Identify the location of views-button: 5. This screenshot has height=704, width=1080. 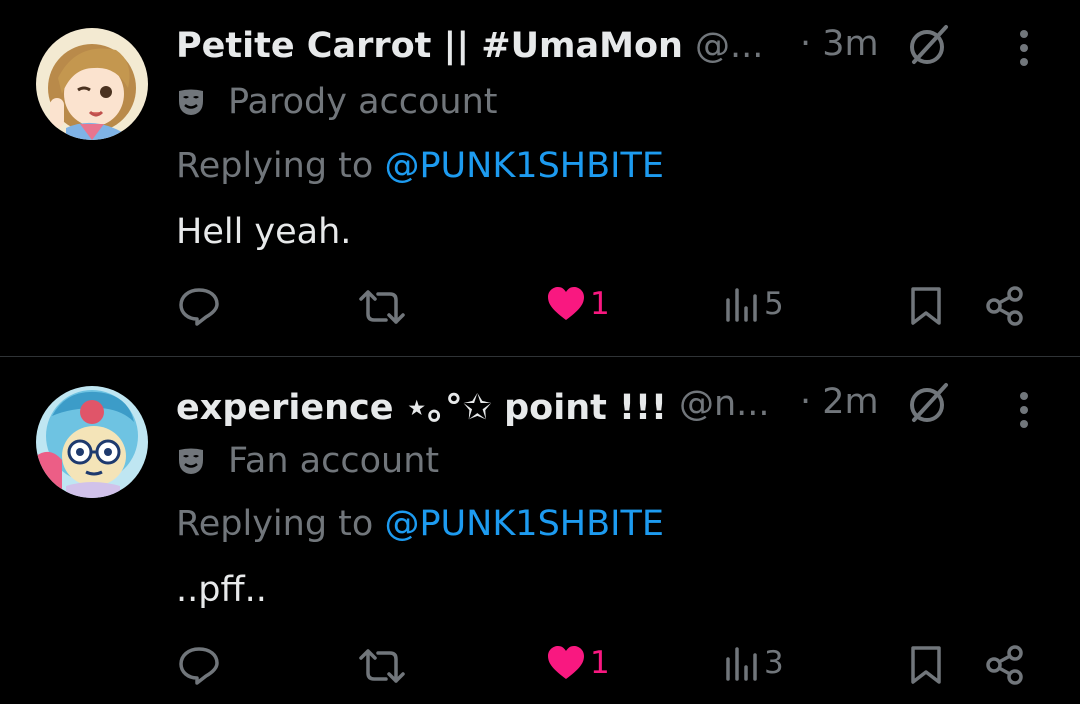
(754, 304).